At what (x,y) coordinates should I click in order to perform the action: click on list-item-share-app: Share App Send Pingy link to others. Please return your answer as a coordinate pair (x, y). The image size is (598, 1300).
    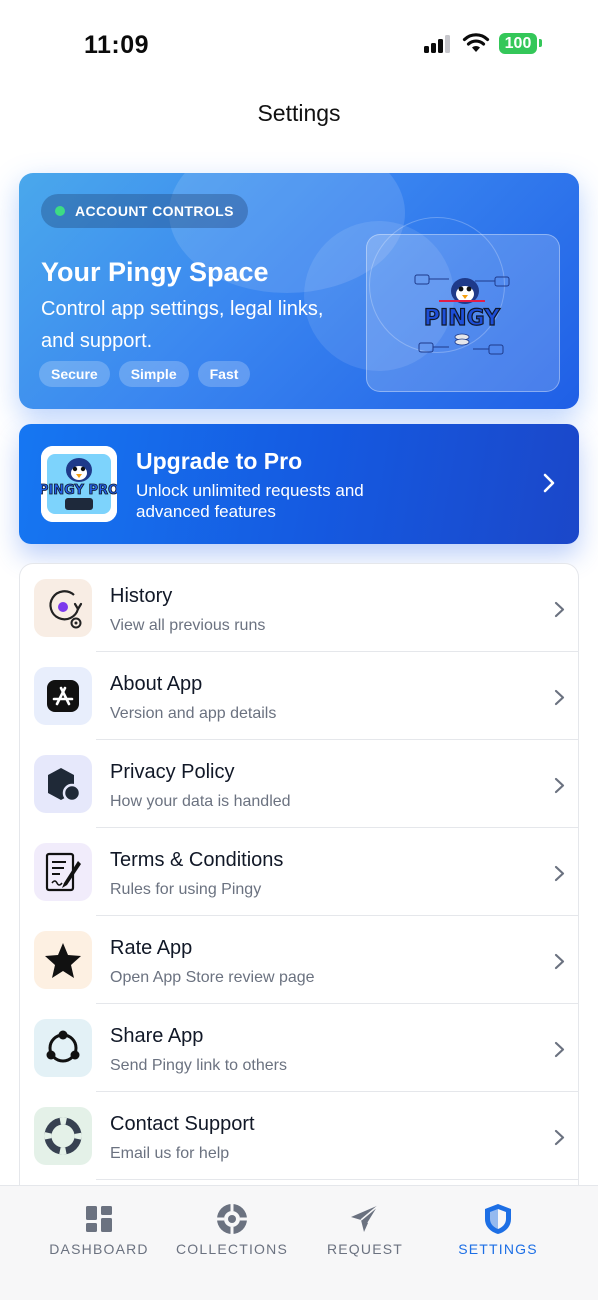
    Looking at the image, I should click on (299, 1048).